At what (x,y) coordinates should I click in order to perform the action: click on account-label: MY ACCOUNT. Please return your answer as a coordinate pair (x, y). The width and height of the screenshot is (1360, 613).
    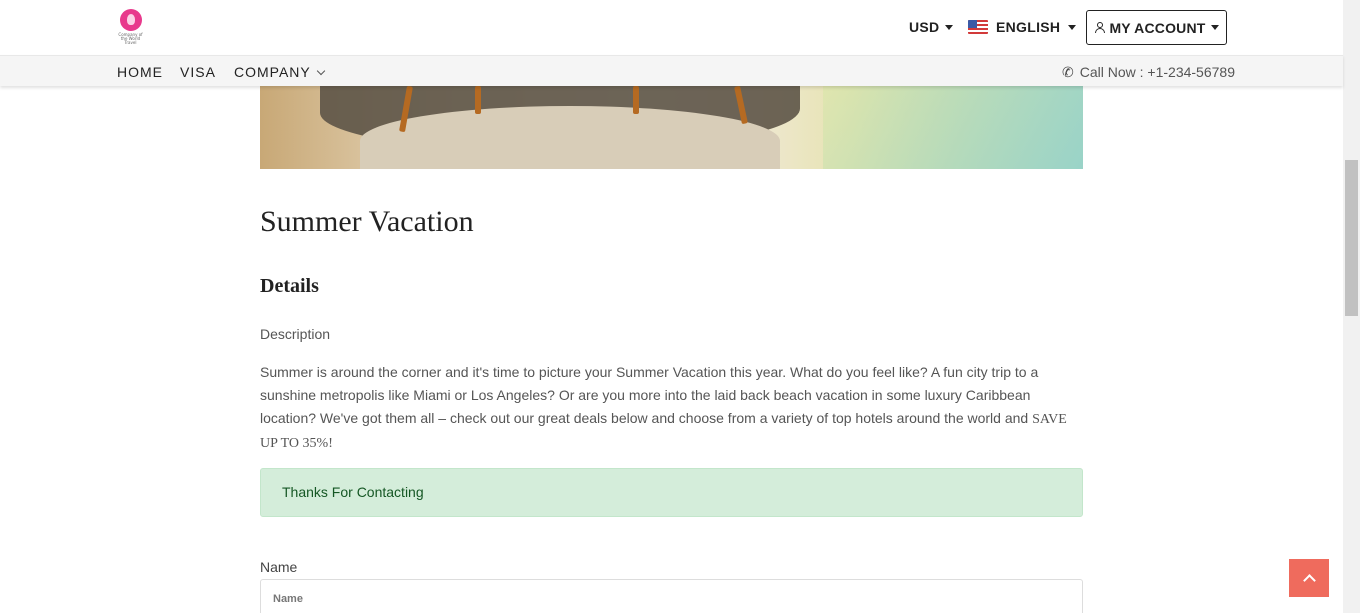
    Looking at the image, I should click on (1157, 27).